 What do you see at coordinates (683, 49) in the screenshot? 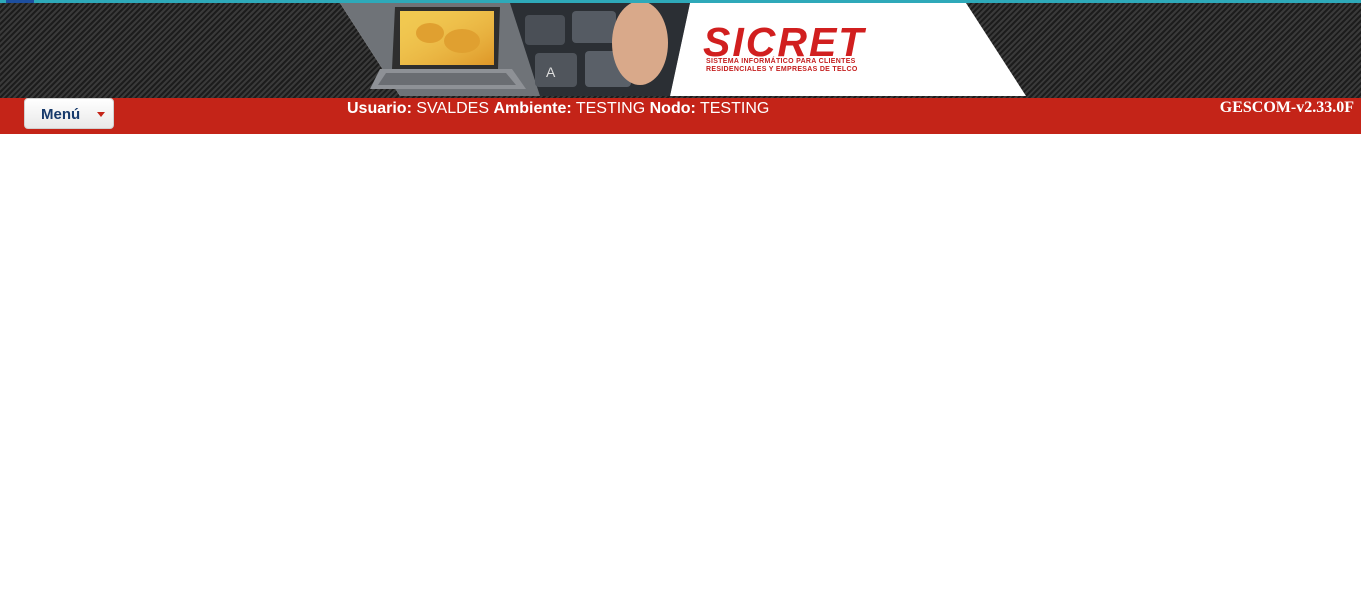
I see `banner-logo-image: A` at bounding box center [683, 49].